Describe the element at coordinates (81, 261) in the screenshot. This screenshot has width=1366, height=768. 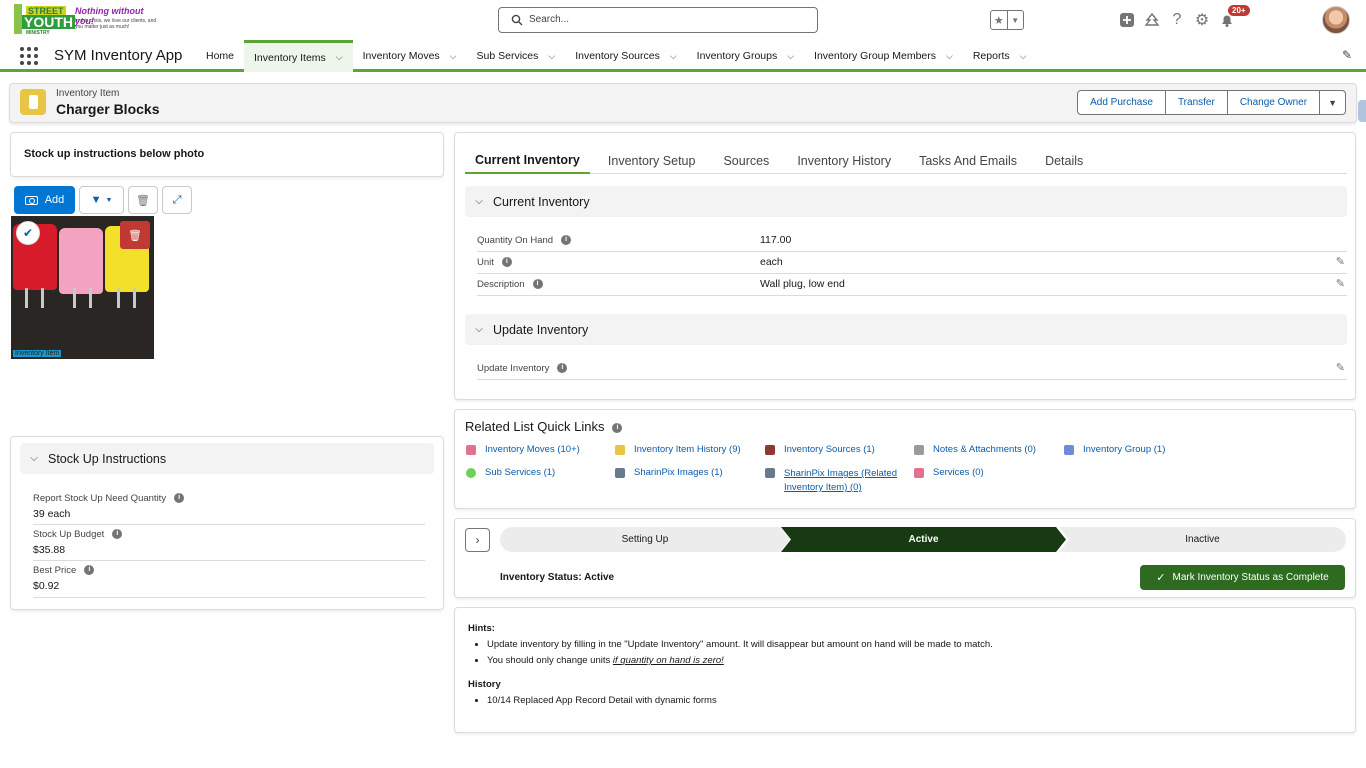
I see `pink-charger-image` at that location.